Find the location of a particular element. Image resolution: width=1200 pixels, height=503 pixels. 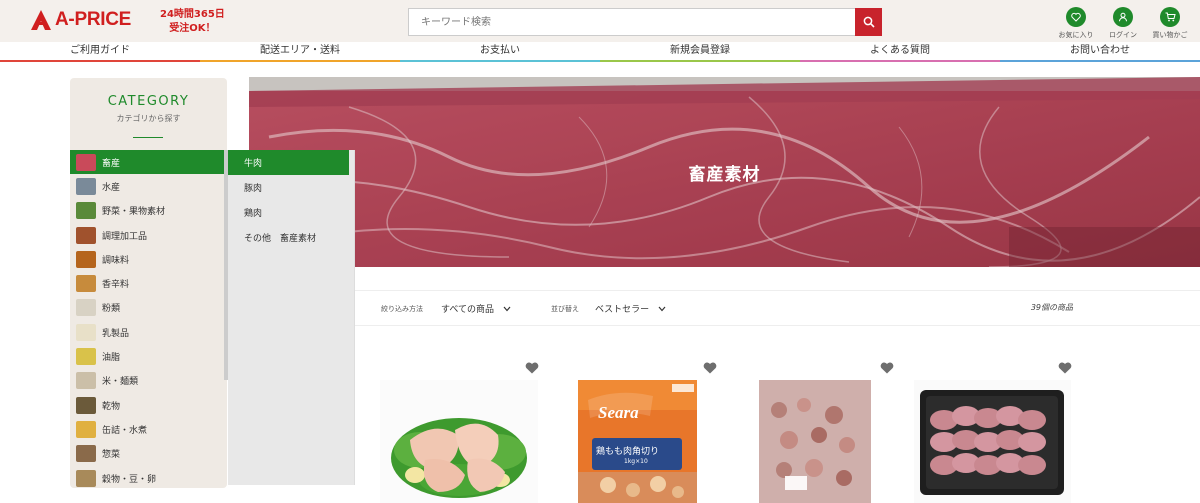

category-item-deli: 惣菜 is located at coordinates (148, 454).